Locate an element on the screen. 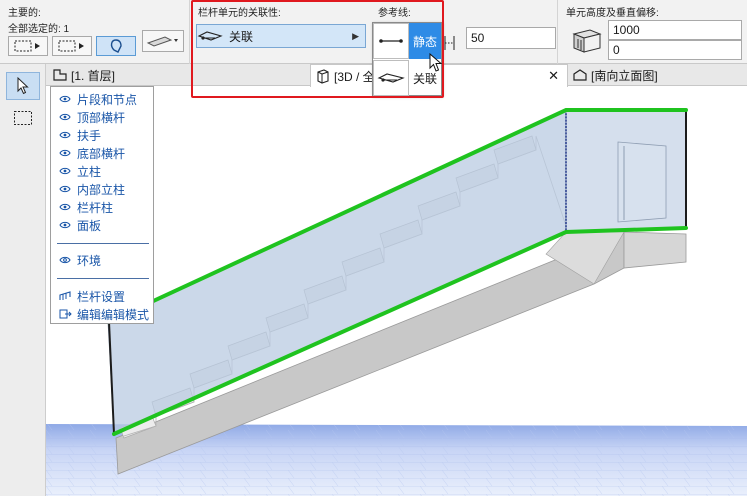 The image size is (747, 496). association-dropdown: 关联 ▶ is located at coordinates (281, 36).